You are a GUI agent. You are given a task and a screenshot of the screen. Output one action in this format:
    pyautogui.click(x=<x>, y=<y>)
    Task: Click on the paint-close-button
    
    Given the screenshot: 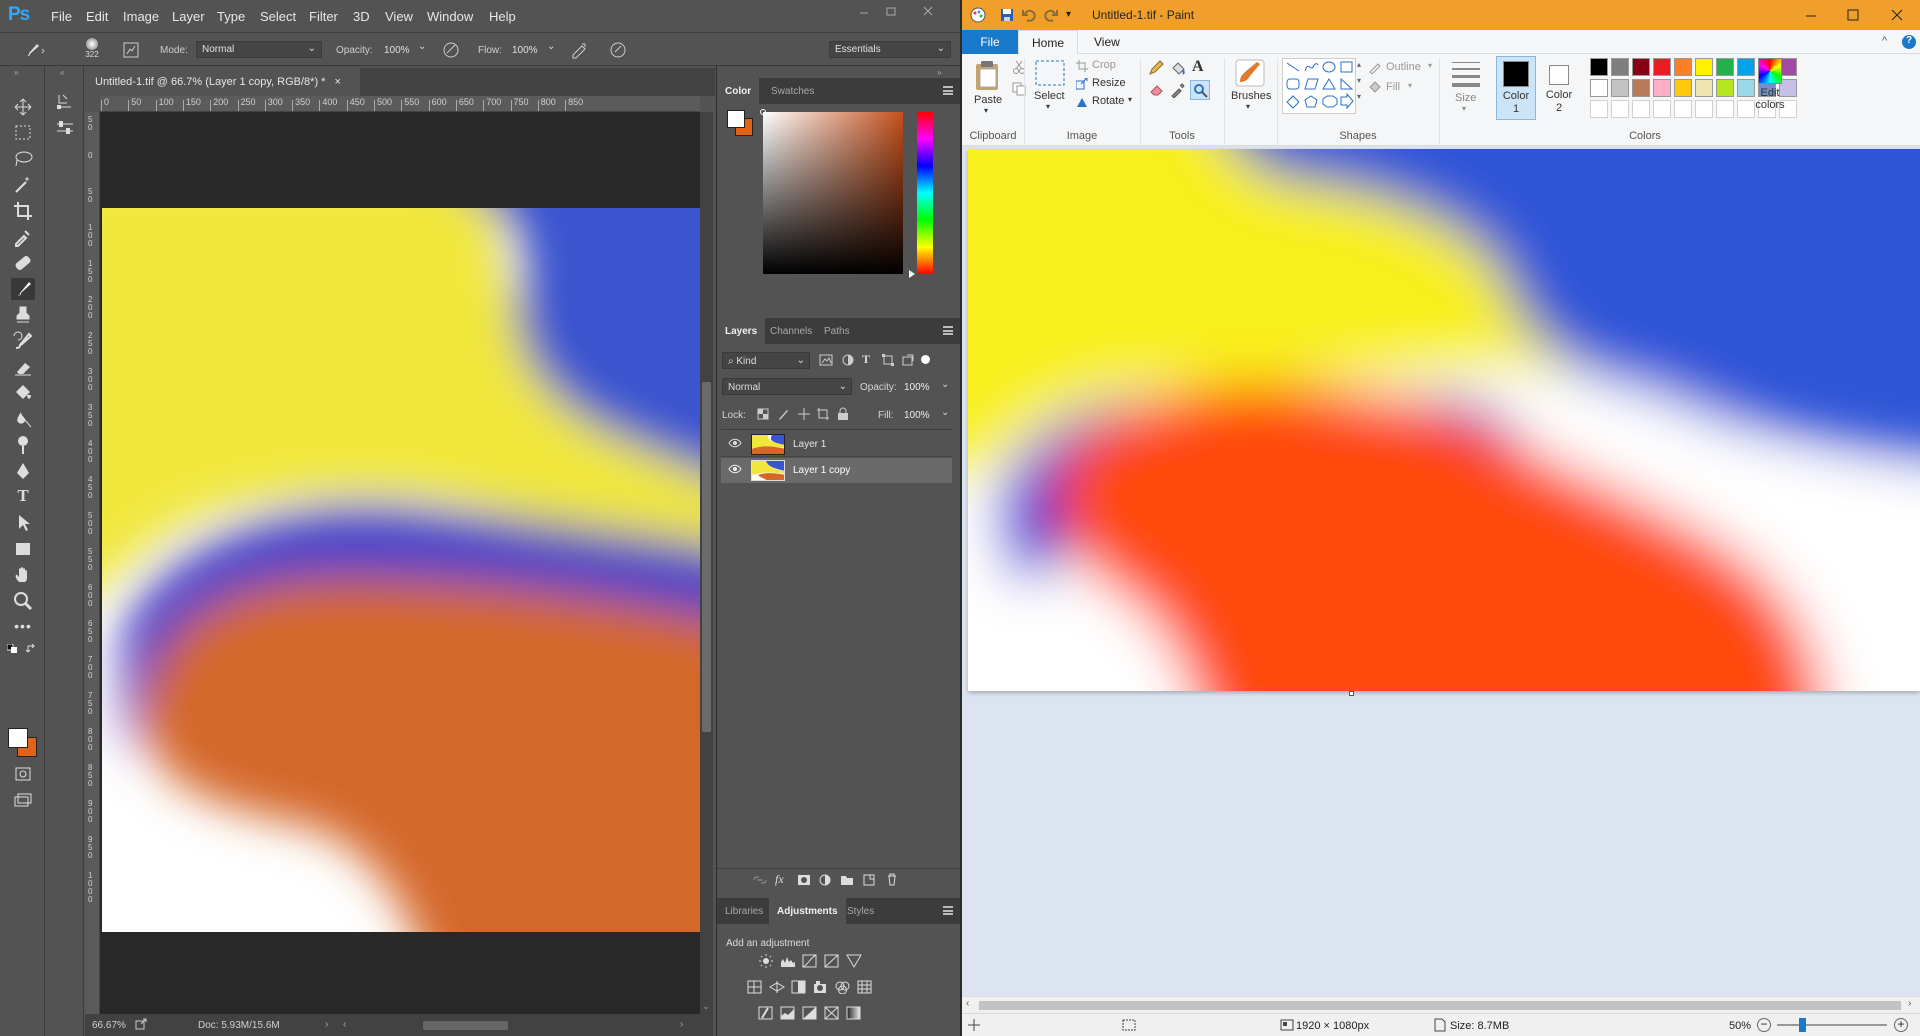 What is the action you would take?
    pyautogui.click(x=1897, y=15)
    